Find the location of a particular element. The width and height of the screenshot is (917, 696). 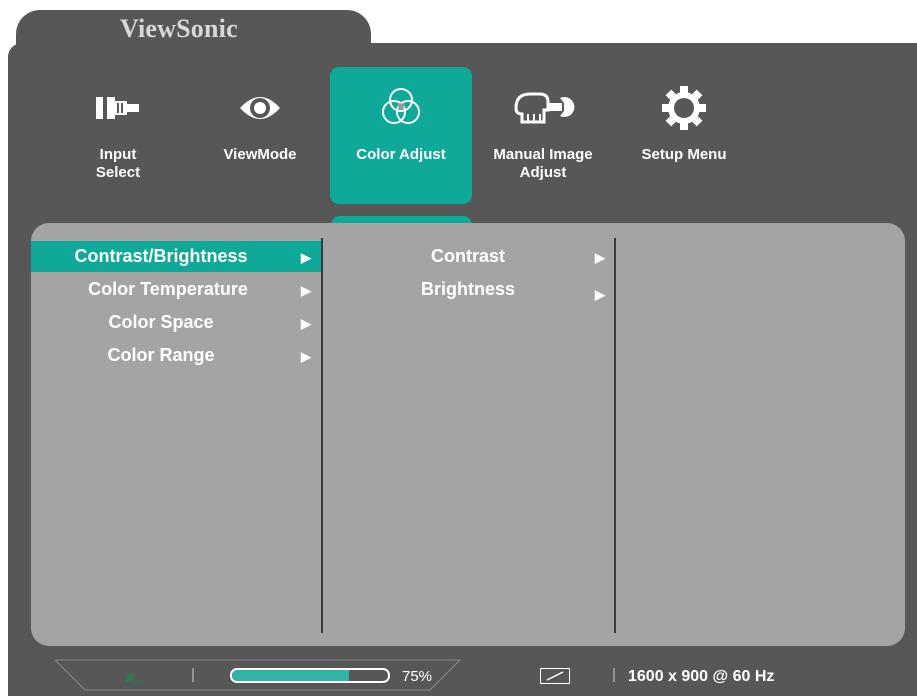

option-label: Contrast is located at coordinates (467, 256).